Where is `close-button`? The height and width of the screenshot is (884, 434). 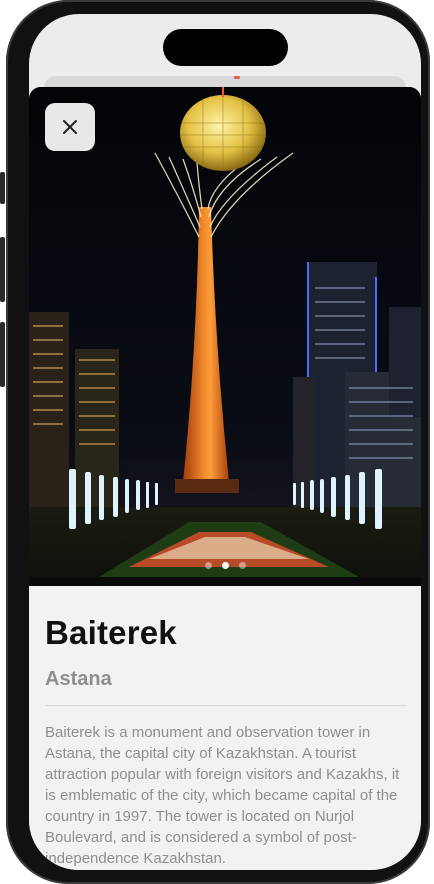 close-button is located at coordinates (70, 127).